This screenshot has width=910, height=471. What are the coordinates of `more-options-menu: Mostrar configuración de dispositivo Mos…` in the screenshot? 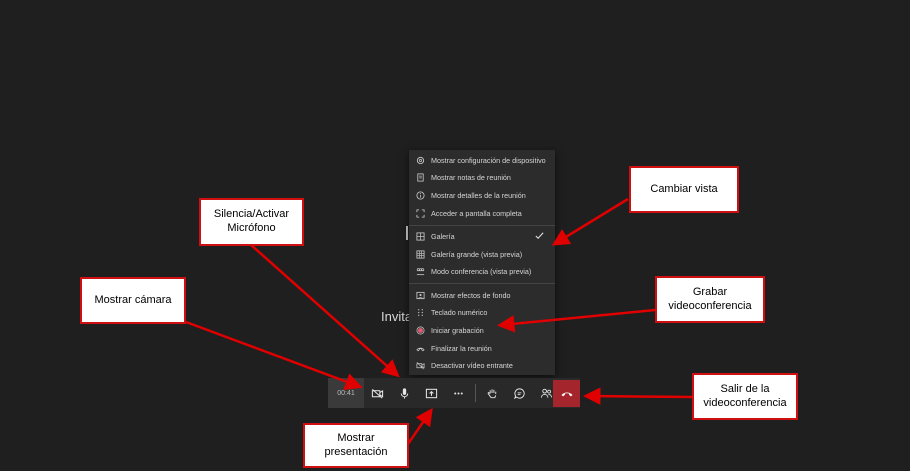 It's located at (482, 262).